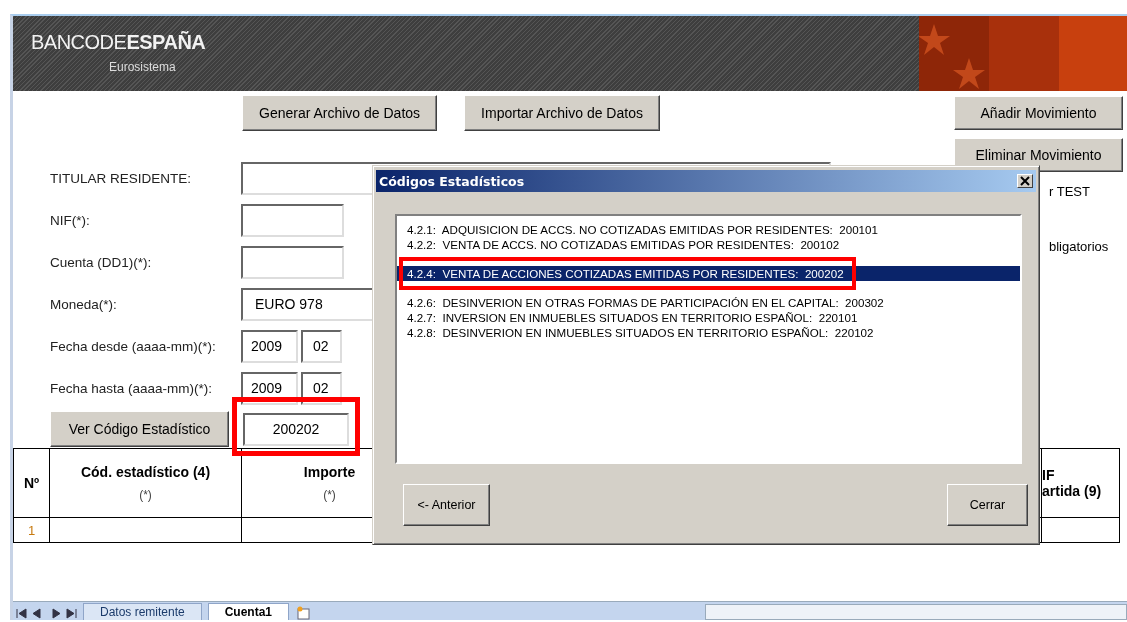  Describe the element at coordinates (1038, 155) in the screenshot. I see `delete-movement-button: Eliminar Movimiento` at that location.